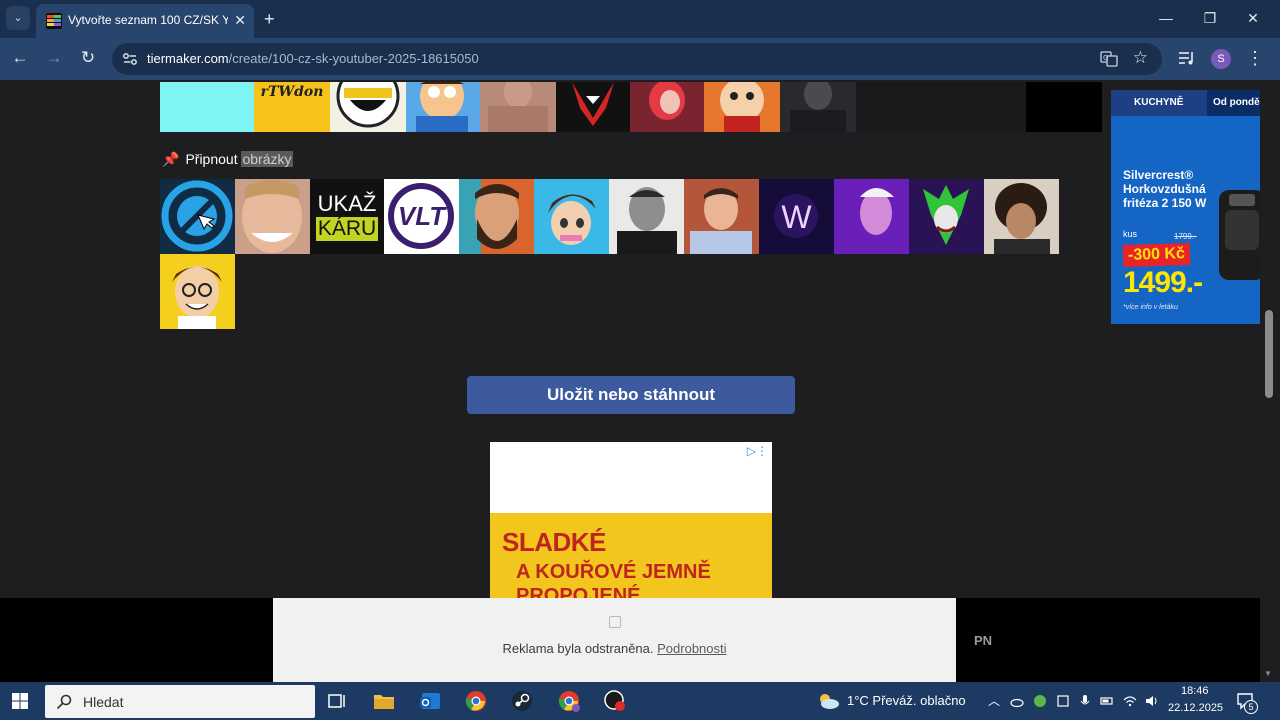  Describe the element at coordinates (572, 219) in the screenshot. I see `cartoon-boy-icon` at that location.